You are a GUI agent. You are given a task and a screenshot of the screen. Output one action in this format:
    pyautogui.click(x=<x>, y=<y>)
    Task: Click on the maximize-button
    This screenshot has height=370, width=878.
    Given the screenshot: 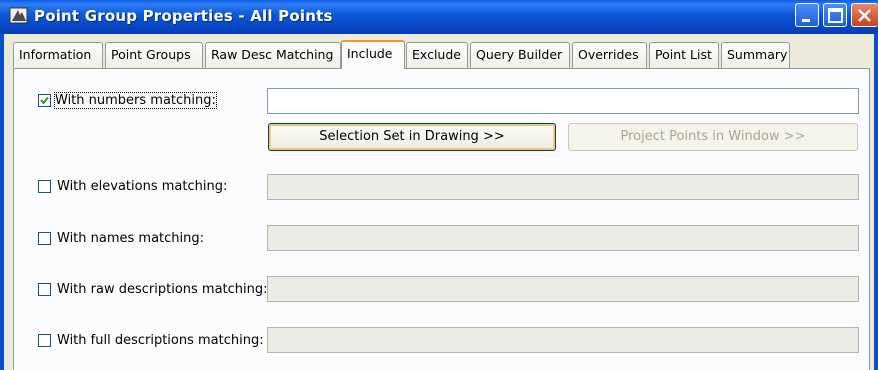 What is the action you would take?
    pyautogui.click(x=835, y=15)
    